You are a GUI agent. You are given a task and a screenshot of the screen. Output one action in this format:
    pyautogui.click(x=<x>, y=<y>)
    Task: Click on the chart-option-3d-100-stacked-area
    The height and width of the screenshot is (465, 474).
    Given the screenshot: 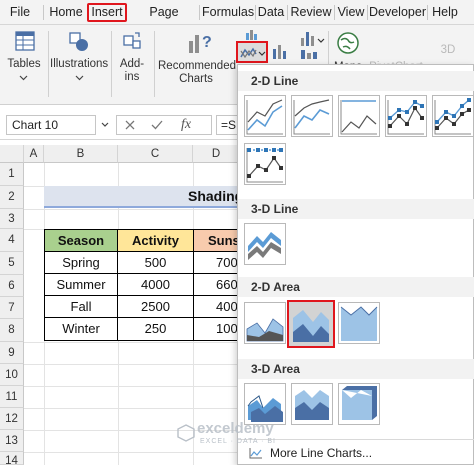 What is the action you would take?
    pyautogui.click(x=359, y=404)
    